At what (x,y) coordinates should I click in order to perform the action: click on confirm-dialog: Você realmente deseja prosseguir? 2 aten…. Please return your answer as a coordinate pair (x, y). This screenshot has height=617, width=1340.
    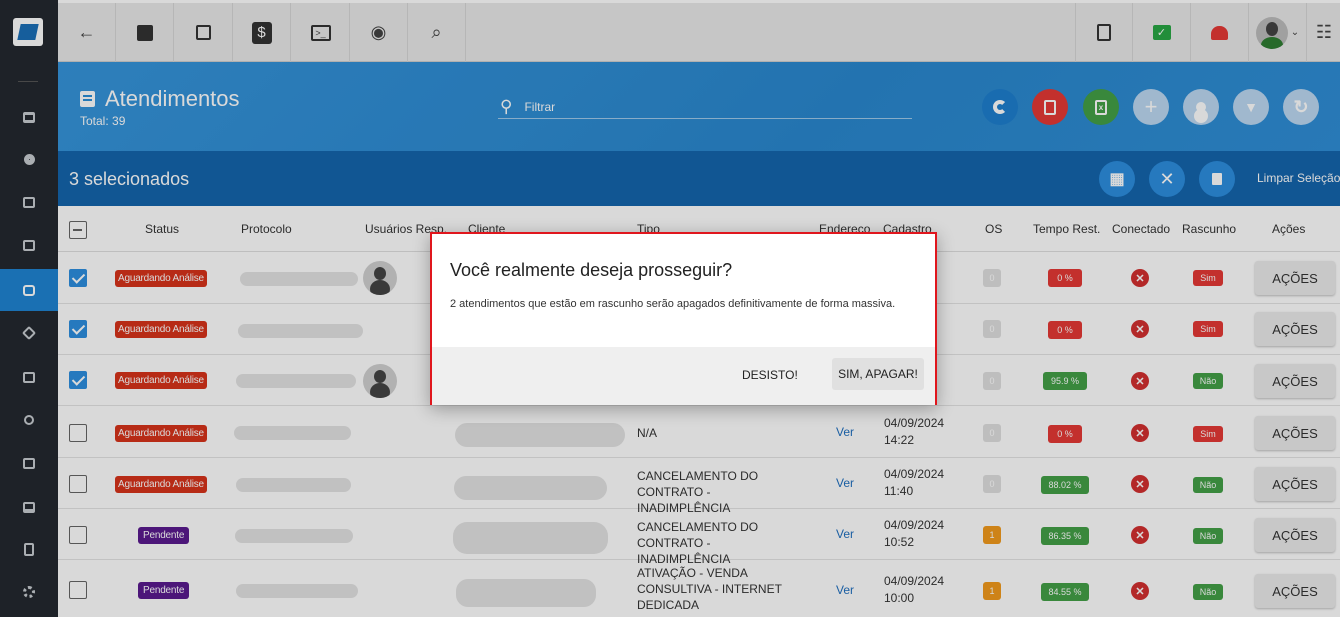
    Looking at the image, I should click on (683, 318).